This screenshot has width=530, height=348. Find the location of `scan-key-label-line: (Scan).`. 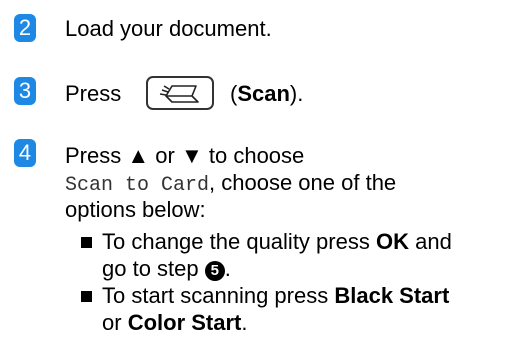

scan-key-label-line: (Scan). is located at coordinates (266, 94).